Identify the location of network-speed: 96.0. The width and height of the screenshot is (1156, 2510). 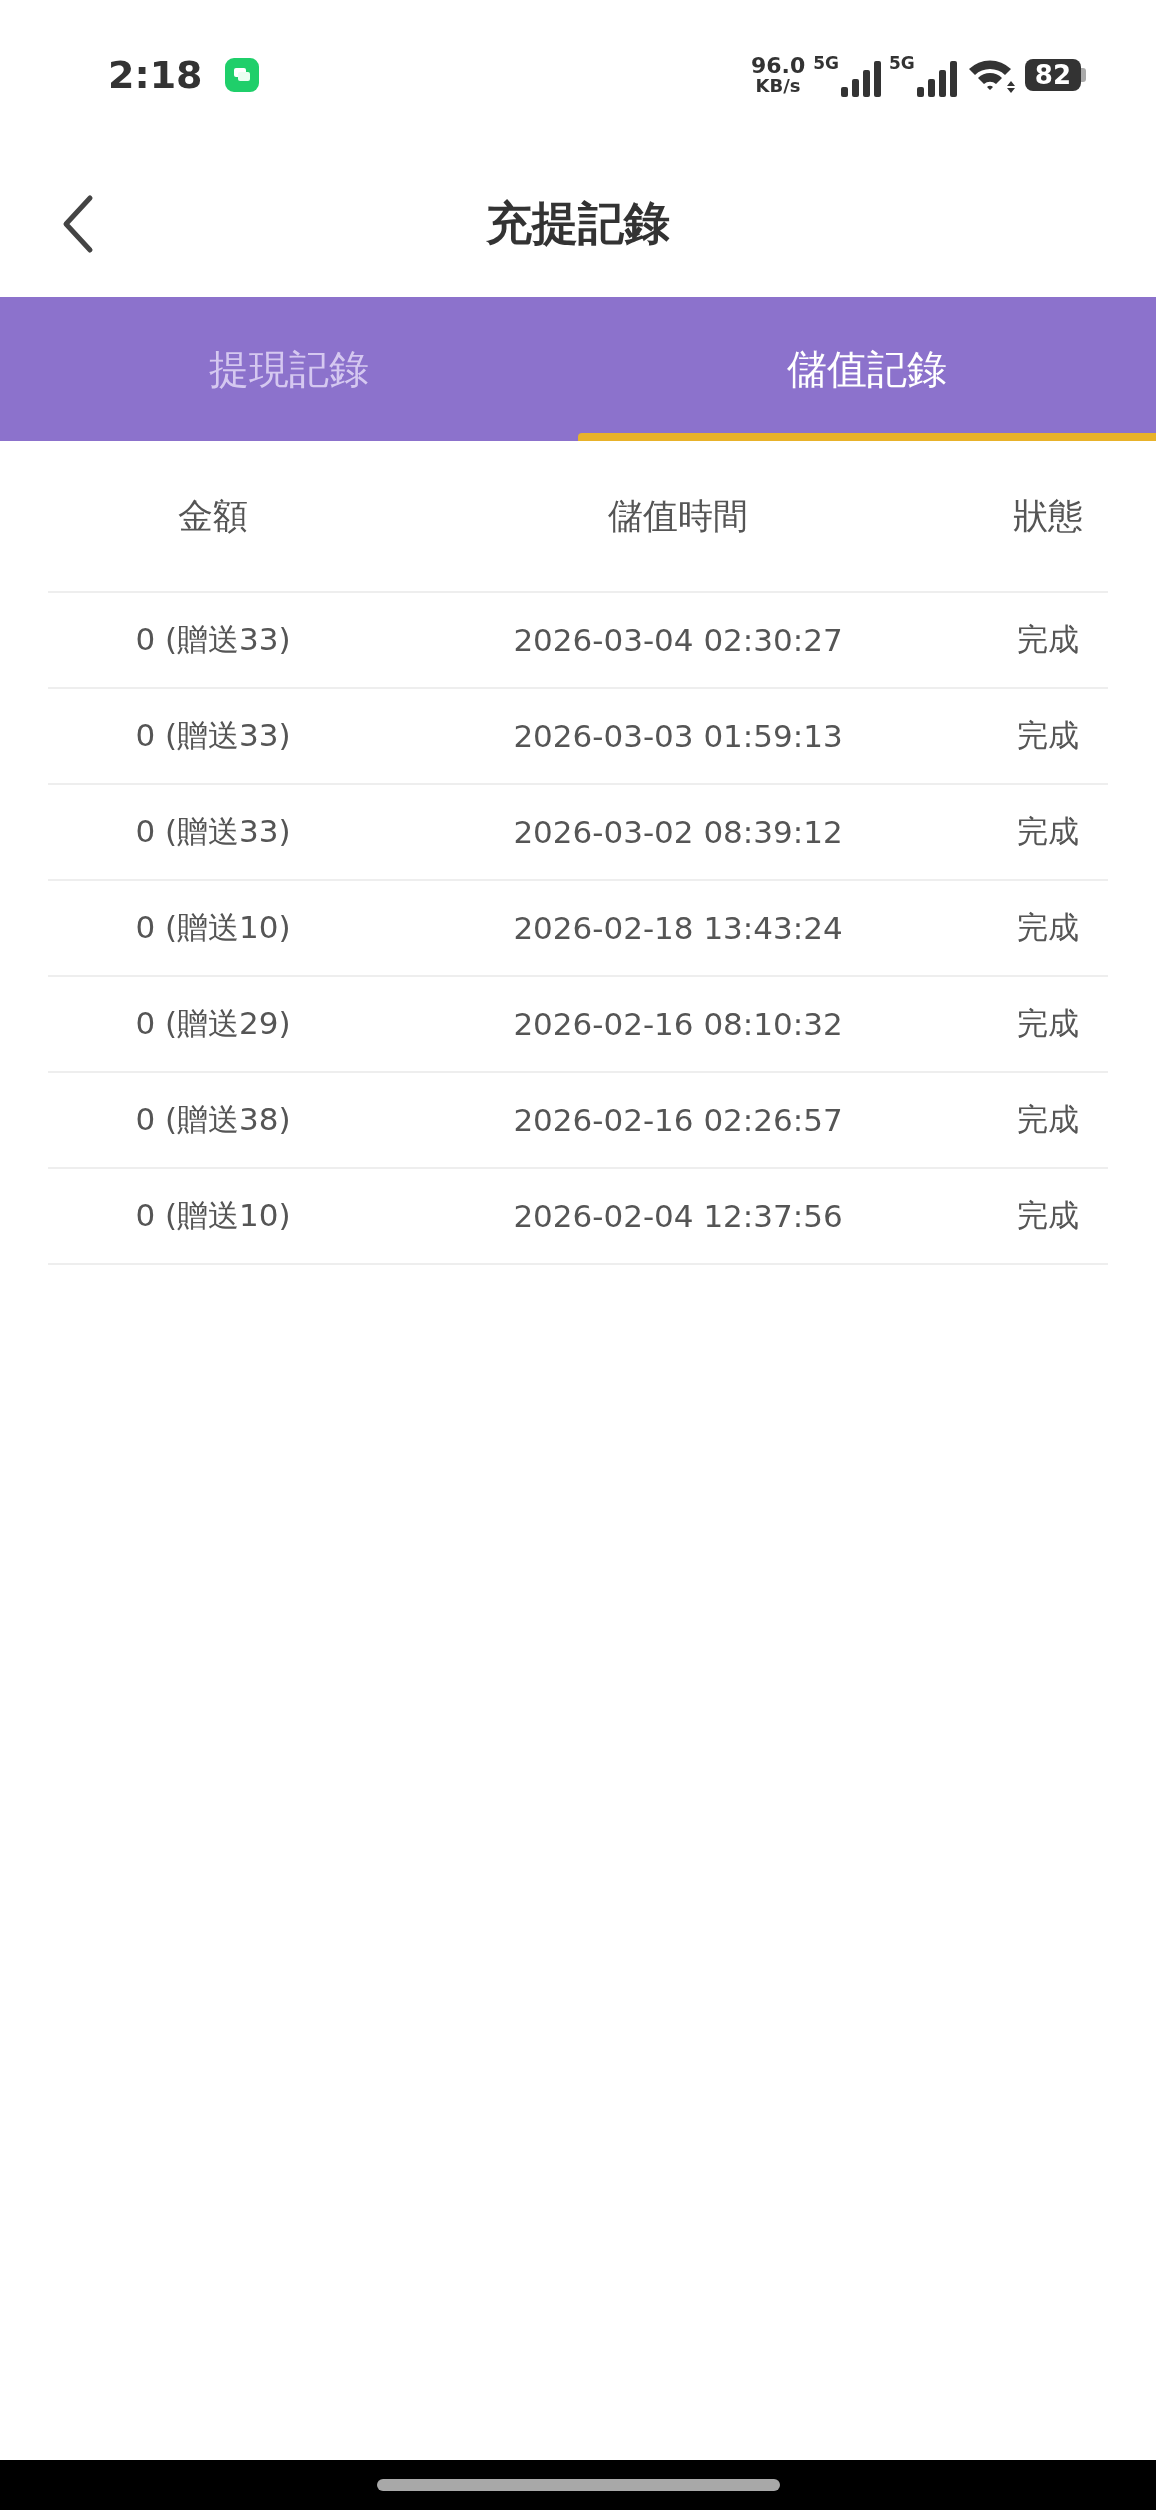
(778, 66).